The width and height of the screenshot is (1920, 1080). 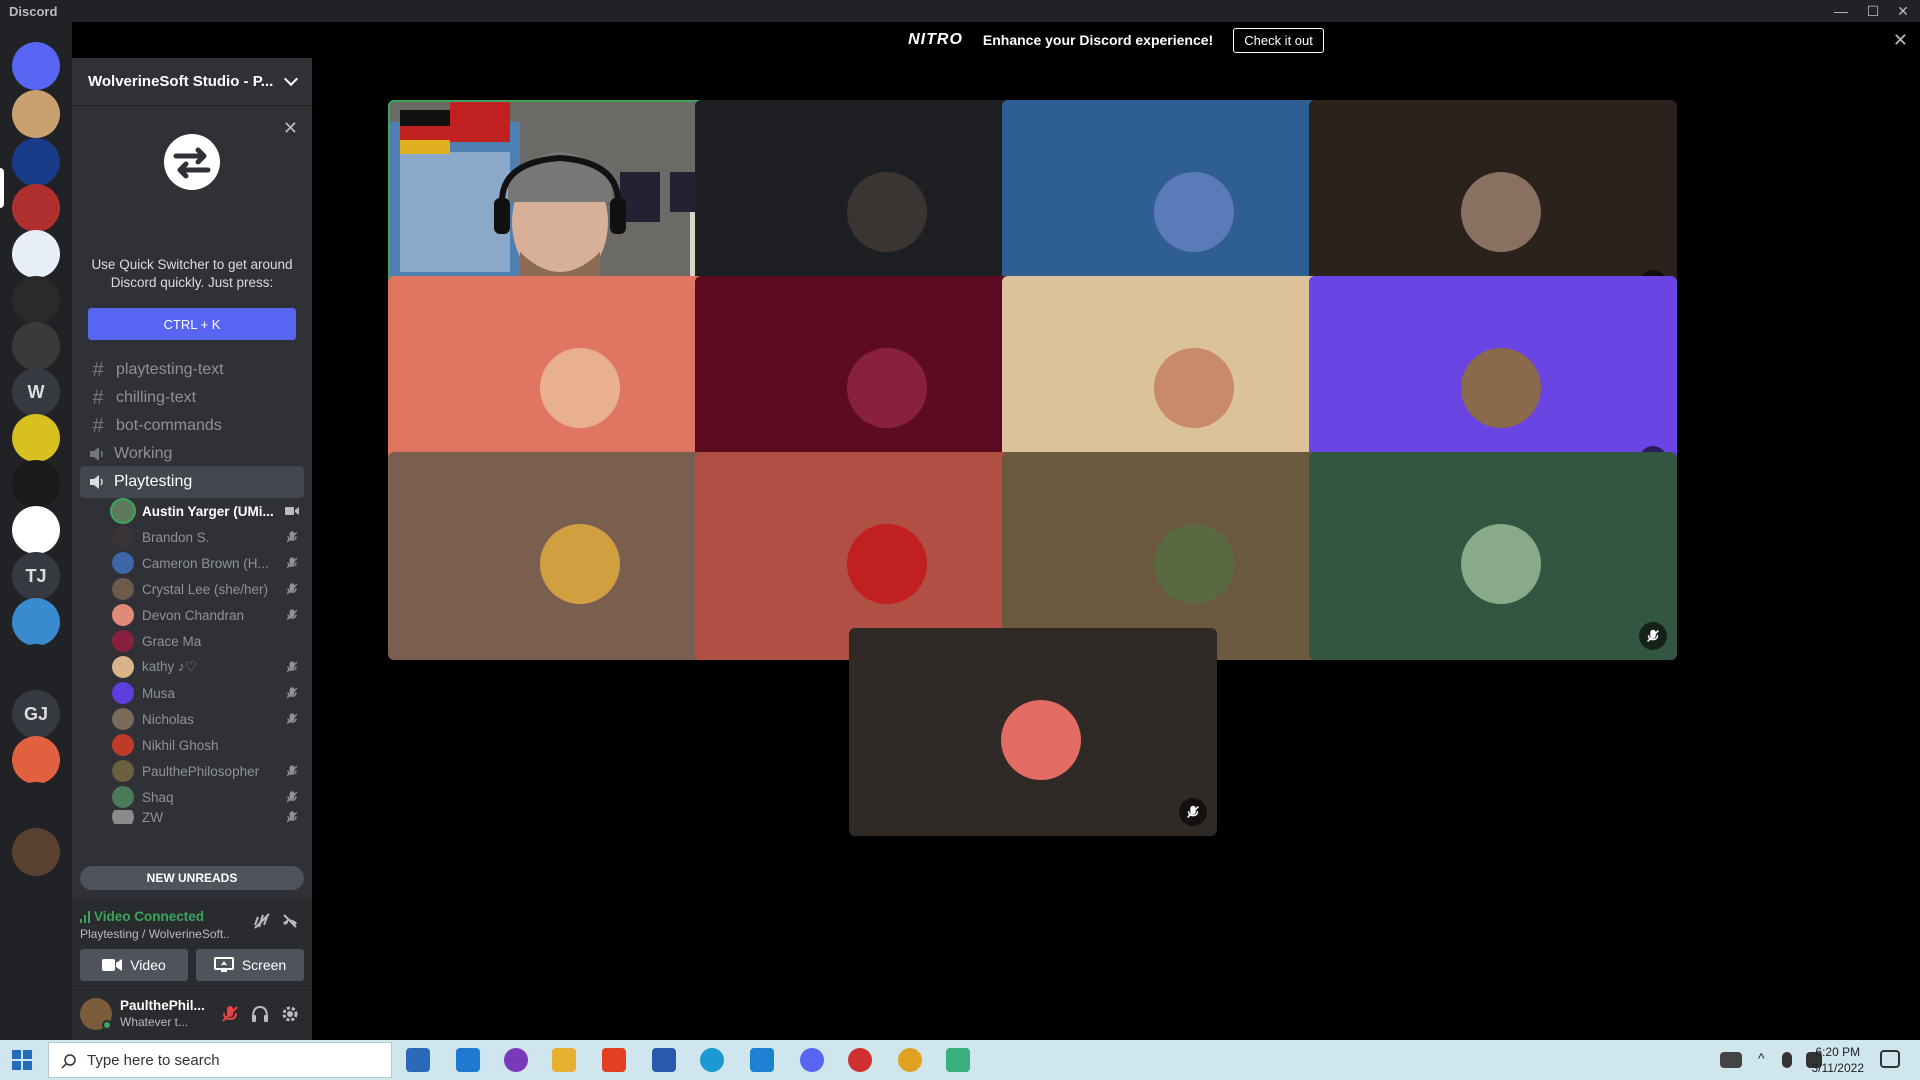 What do you see at coordinates (1838, 1060) in the screenshot?
I see `taskbar-clock: 6:20 PM 3/11/2022` at bounding box center [1838, 1060].